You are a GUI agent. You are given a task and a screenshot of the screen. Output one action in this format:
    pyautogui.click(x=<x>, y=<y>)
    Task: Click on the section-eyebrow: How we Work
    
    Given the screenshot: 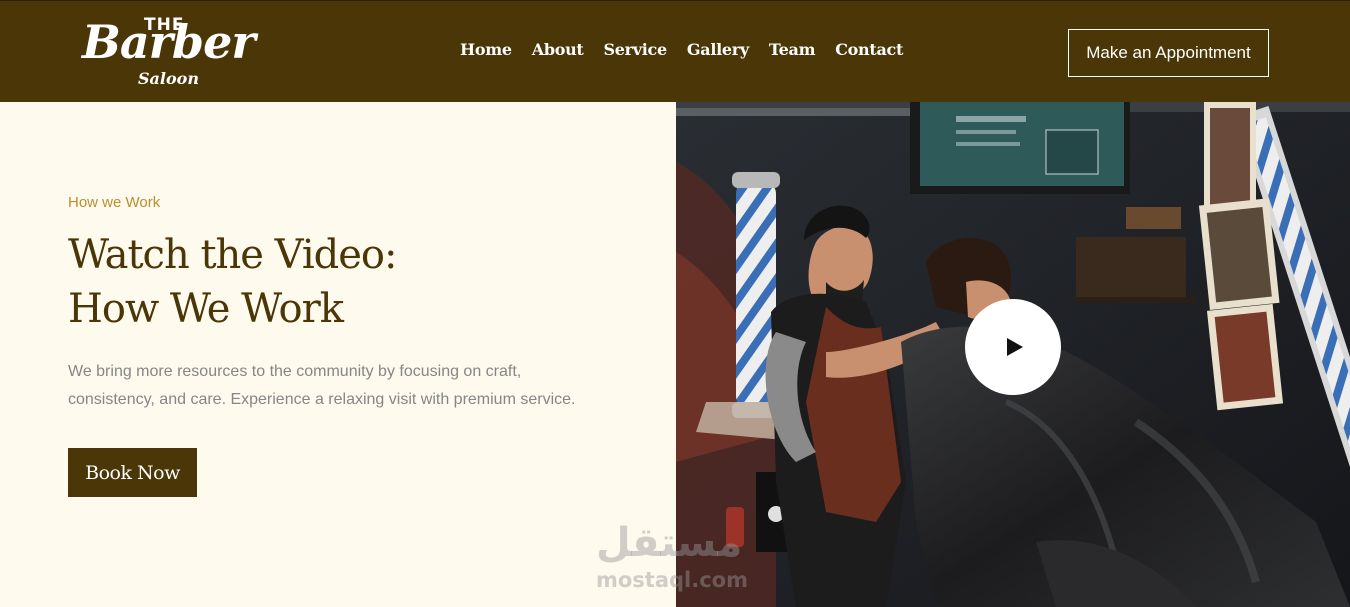 What is the action you would take?
    pyautogui.click(x=114, y=202)
    